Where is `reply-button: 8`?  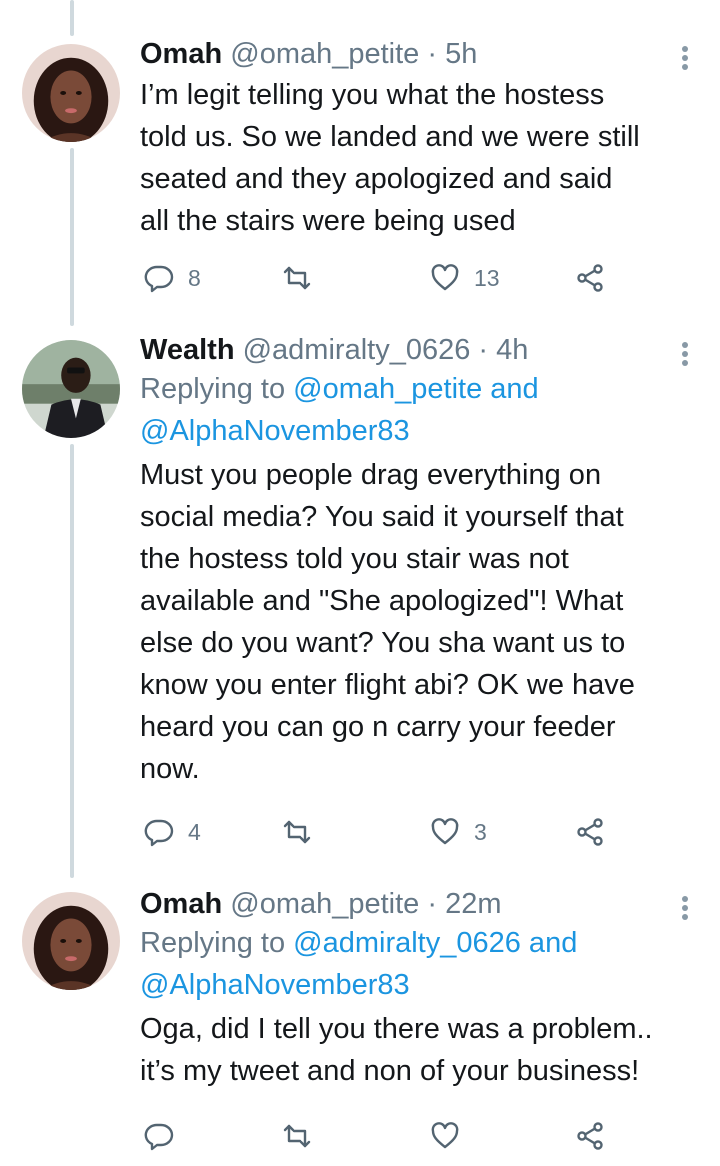 reply-button: 8 is located at coordinates (172, 278).